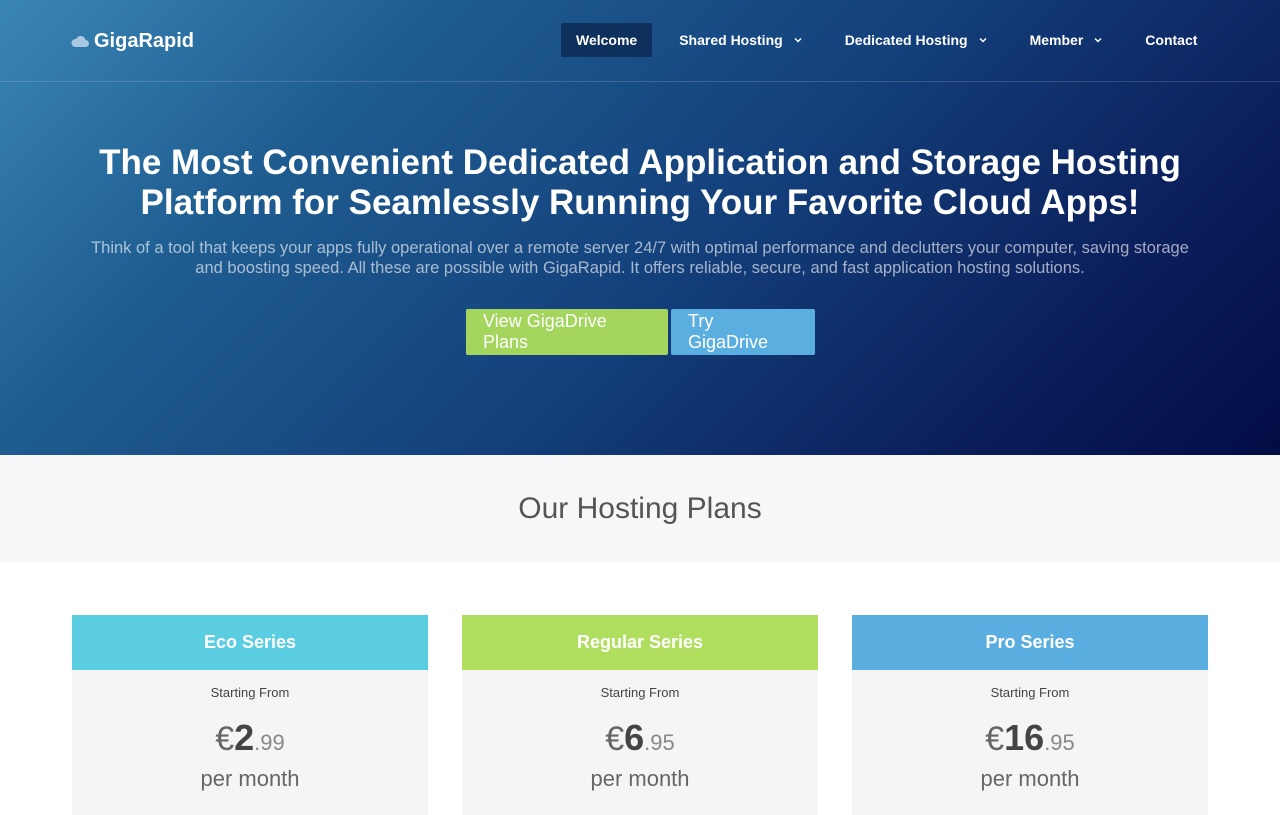 The image size is (1280, 815). I want to click on try-gigadrive-button: Try GigaDrive, so click(743, 332).